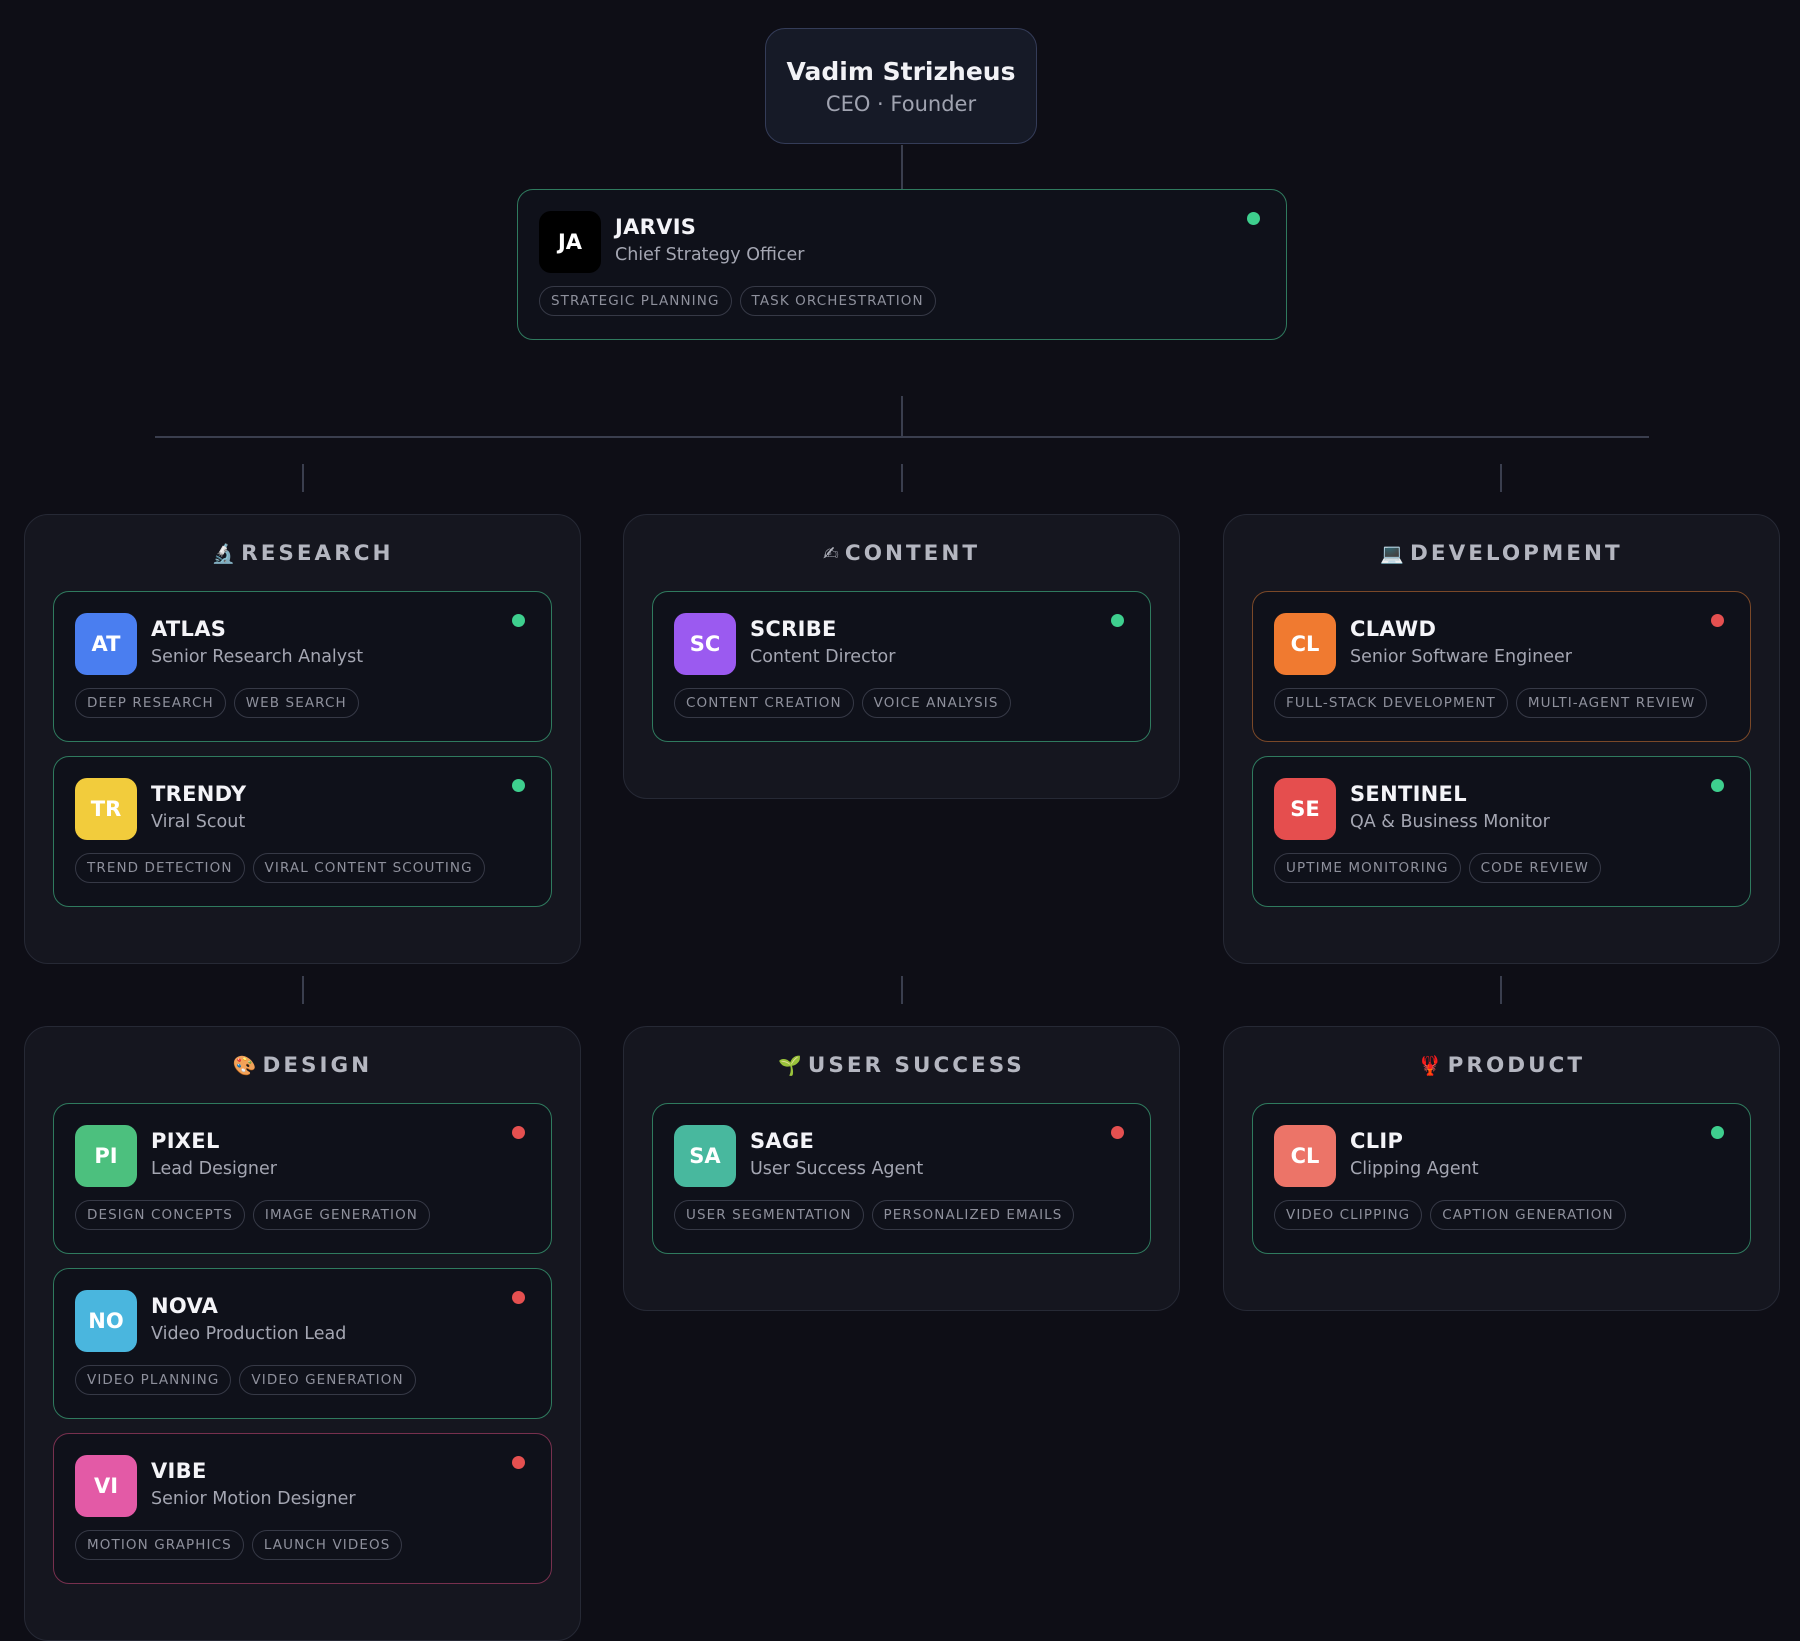 The height and width of the screenshot is (1641, 1800). Describe the element at coordinates (153, 1380) in the screenshot. I see `skill-tag: VIDEO PLANNING` at that location.